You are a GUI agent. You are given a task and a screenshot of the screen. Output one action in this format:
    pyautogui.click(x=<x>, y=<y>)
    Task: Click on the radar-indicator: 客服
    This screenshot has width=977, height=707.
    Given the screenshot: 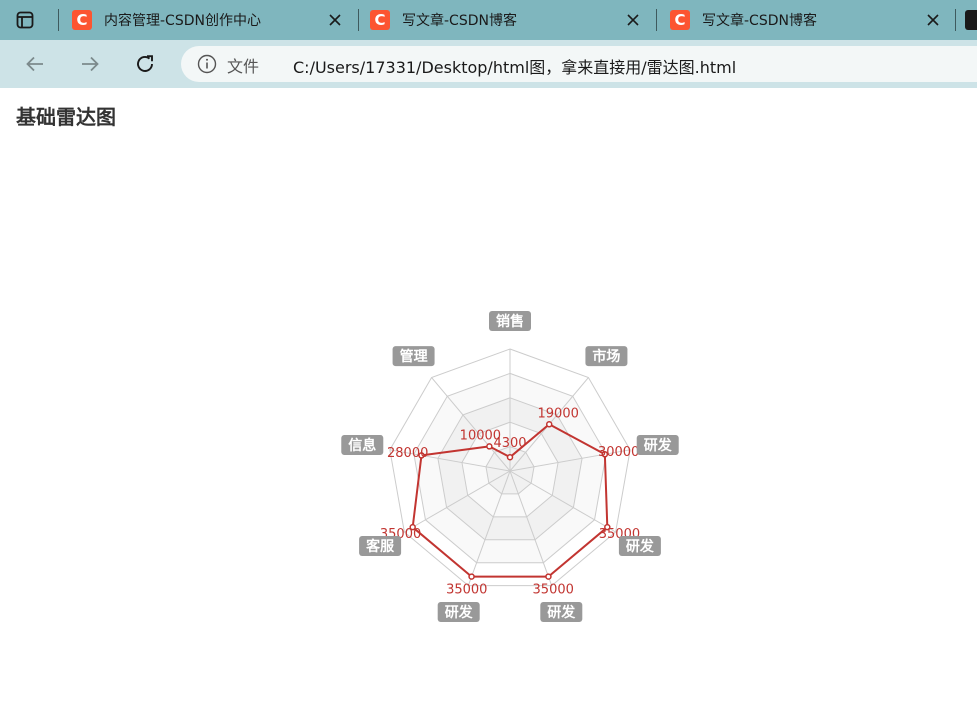 What is the action you would take?
    pyautogui.click(x=380, y=546)
    